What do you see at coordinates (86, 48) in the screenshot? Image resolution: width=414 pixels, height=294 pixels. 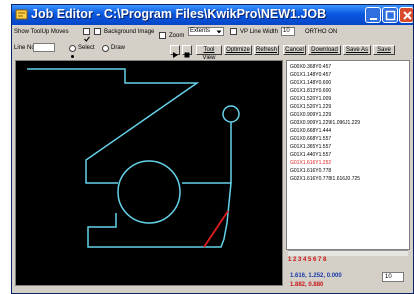 I see `select-label: Select` at bounding box center [86, 48].